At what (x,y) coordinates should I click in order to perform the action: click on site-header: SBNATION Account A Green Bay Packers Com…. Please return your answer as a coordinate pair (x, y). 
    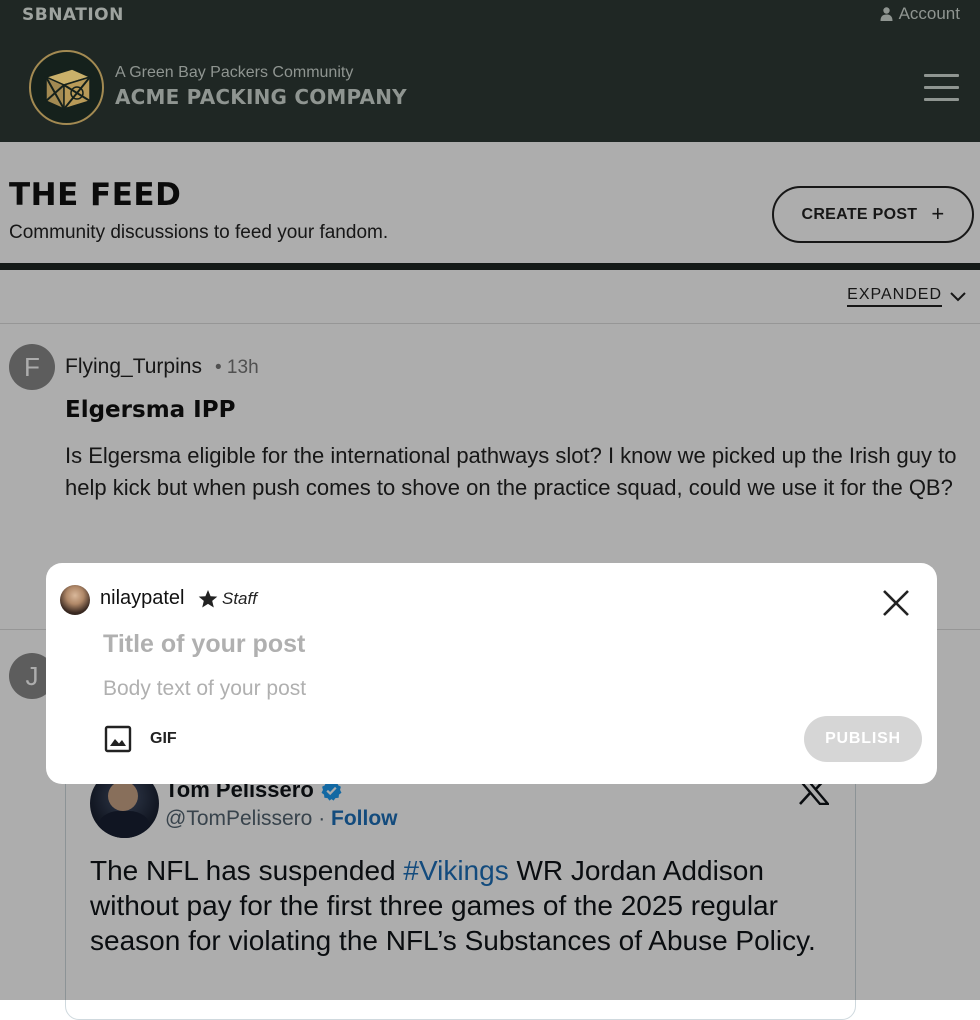
    Looking at the image, I should click on (490, 71).